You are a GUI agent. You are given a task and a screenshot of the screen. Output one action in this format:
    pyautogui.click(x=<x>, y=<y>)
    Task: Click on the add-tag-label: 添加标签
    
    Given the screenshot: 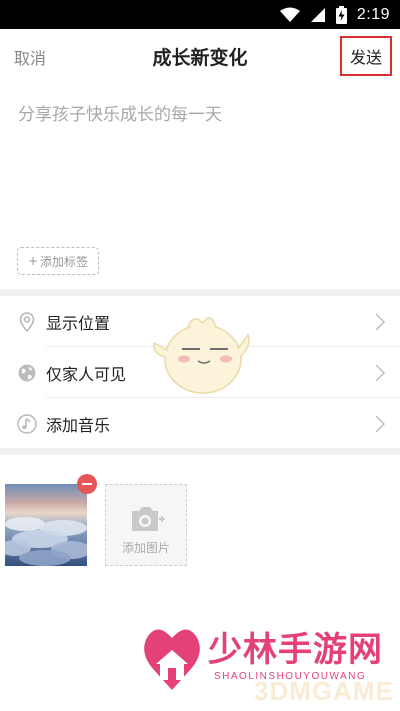 What is the action you would take?
    pyautogui.click(x=64, y=261)
    